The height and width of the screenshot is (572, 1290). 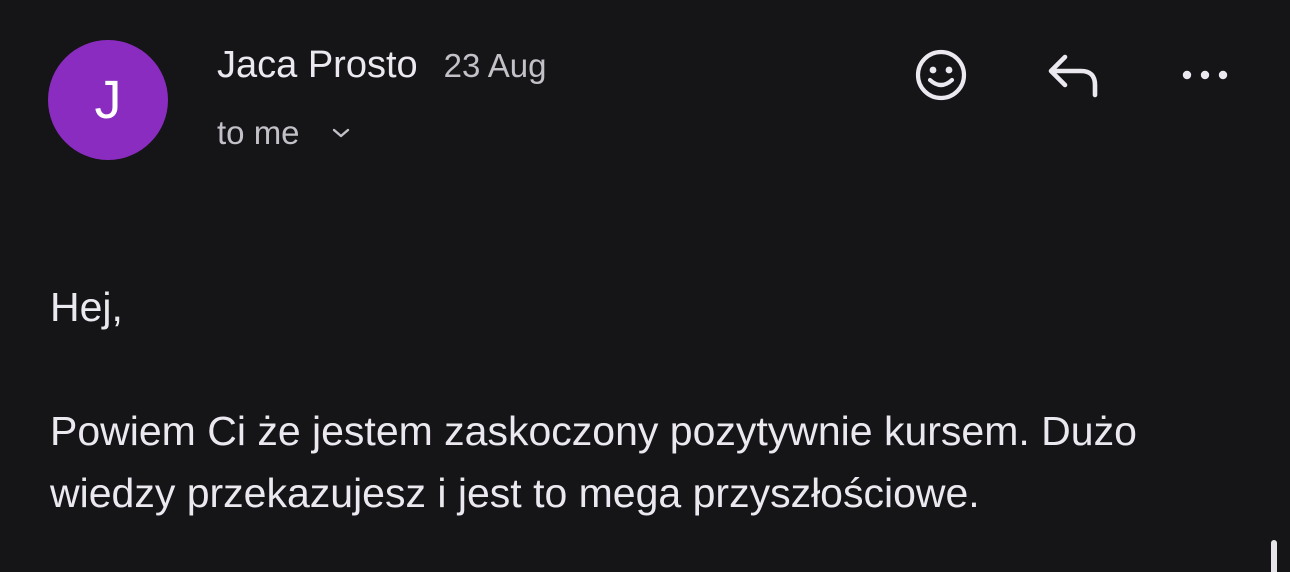 What do you see at coordinates (86, 307) in the screenshot?
I see `message-greeting: Hej,` at bounding box center [86, 307].